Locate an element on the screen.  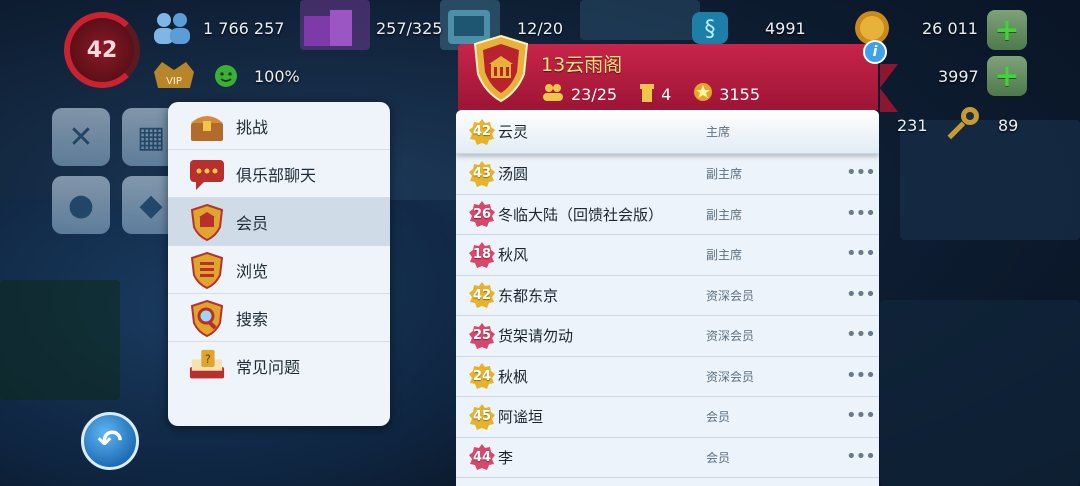
member-name: 东都东京 is located at coordinates (528, 295).